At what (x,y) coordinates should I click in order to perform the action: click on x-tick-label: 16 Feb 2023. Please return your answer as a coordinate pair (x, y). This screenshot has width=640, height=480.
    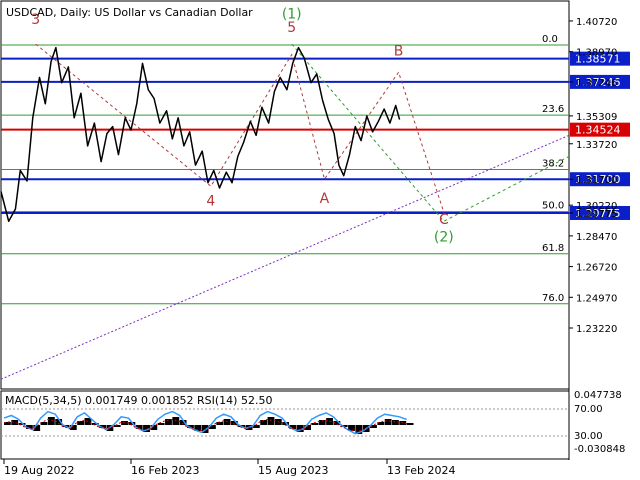
    Looking at the image, I should click on (165, 470).